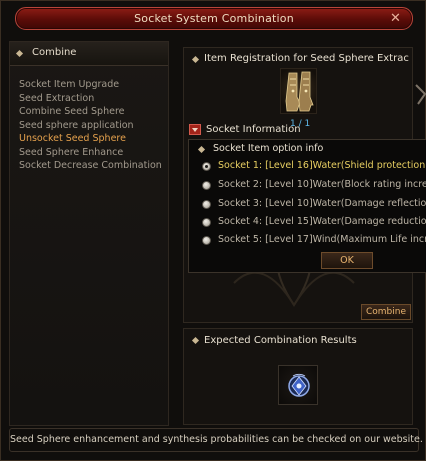 Image resolution: width=426 pixels, height=461 pixels. I want to click on socket-option-popup-title: Socket Item option info, so click(268, 148).